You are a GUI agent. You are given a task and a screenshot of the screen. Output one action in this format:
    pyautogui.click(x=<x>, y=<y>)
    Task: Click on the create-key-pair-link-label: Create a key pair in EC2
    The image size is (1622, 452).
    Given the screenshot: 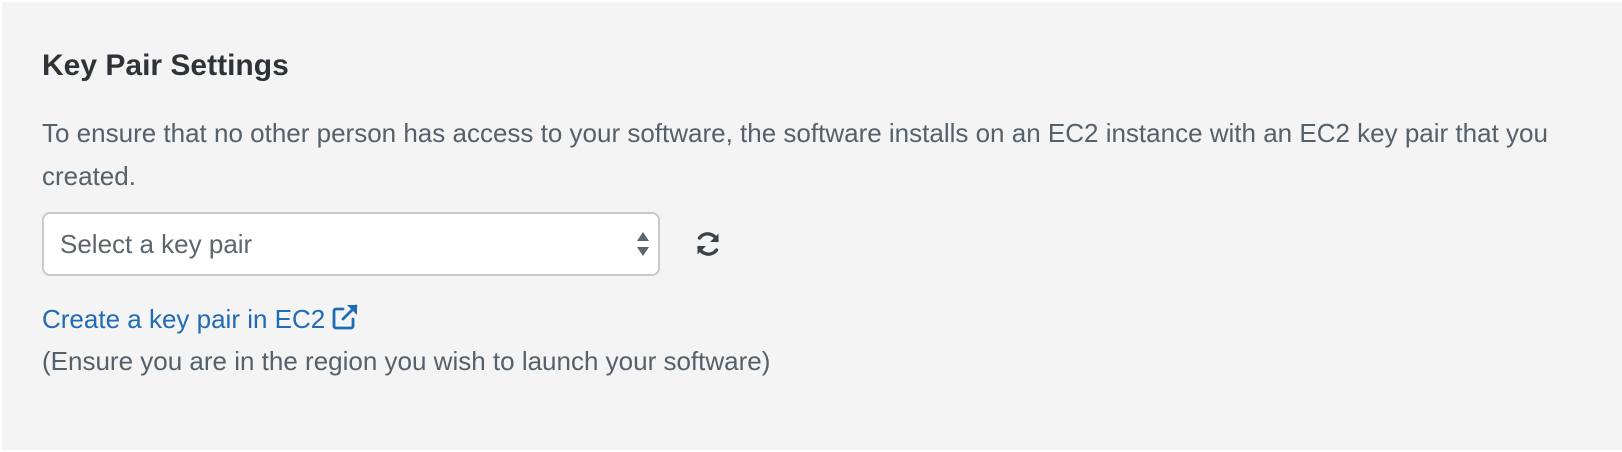 What is the action you would take?
    pyautogui.click(x=184, y=319)
    